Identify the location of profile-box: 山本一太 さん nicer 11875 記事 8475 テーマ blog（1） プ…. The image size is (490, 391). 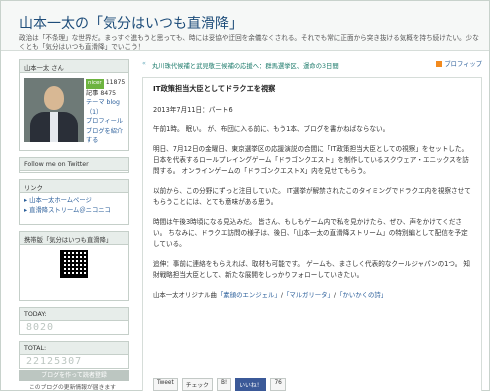
(74, 105).